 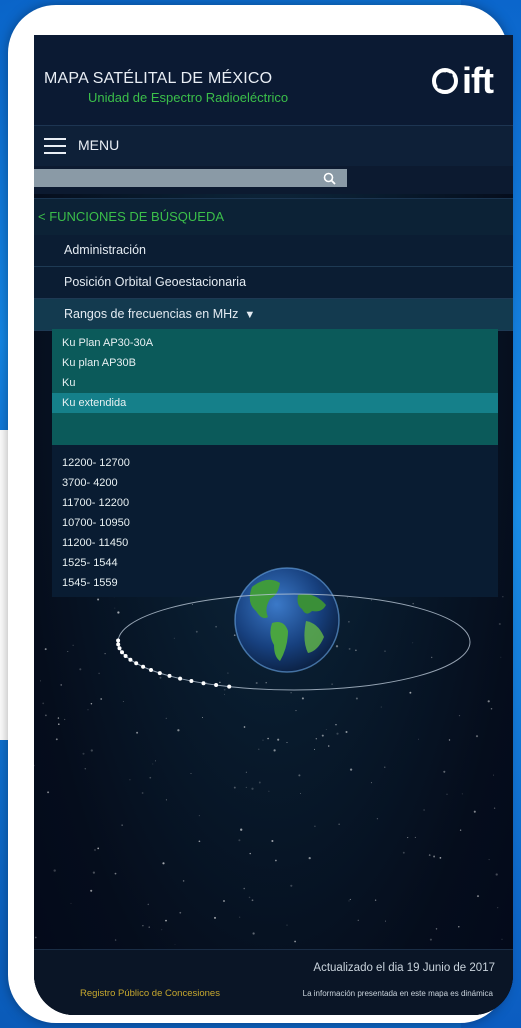 What do you see at coordinates (273, 315) in the screenshot?
I see `nav-item-rangos-frecuencias: Rangos de frecuencias en MHz ▼` at bounding box center [273, 315].